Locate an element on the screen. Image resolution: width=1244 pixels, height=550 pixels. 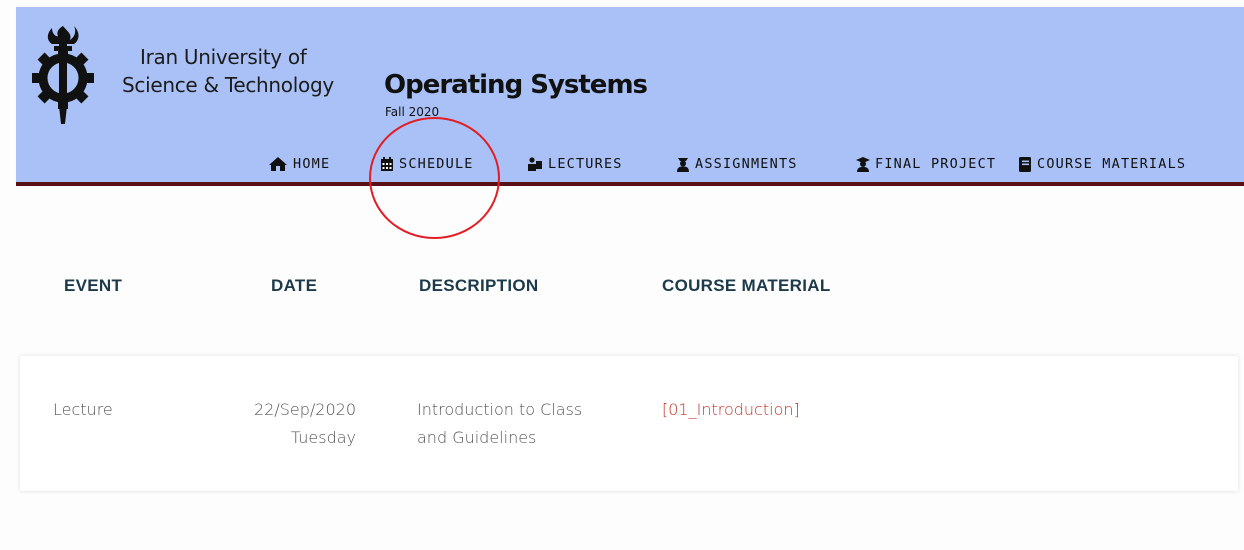
header-event: EVENT is located at coordinates (93, 285).